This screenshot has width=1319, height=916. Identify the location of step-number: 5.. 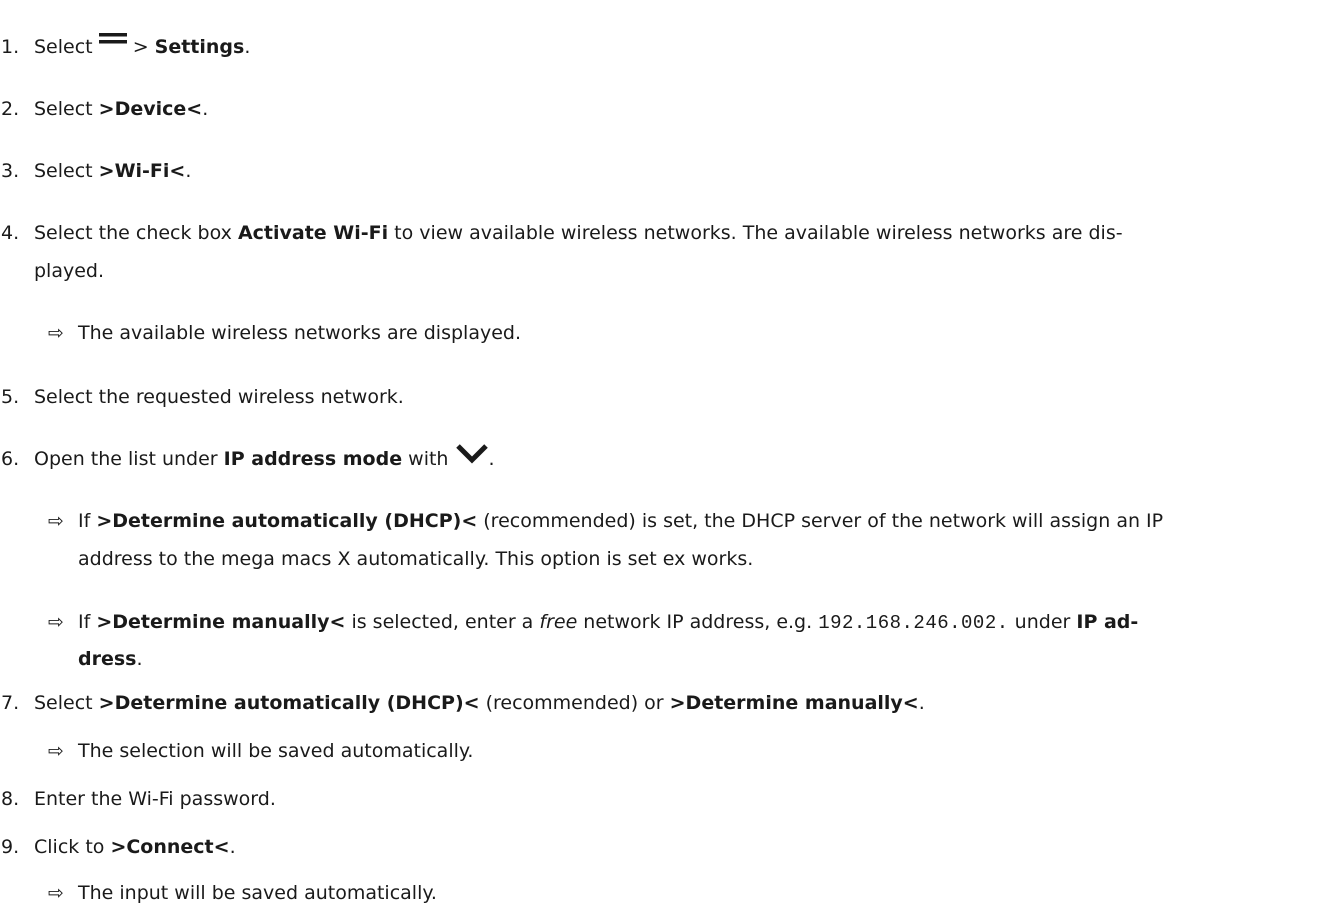
(10, 397).